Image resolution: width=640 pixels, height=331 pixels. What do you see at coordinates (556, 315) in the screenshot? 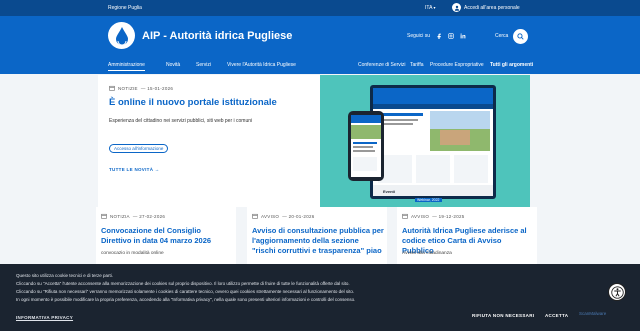
I see `accept-button: ACCETTA` at bounding box center [556, 315].